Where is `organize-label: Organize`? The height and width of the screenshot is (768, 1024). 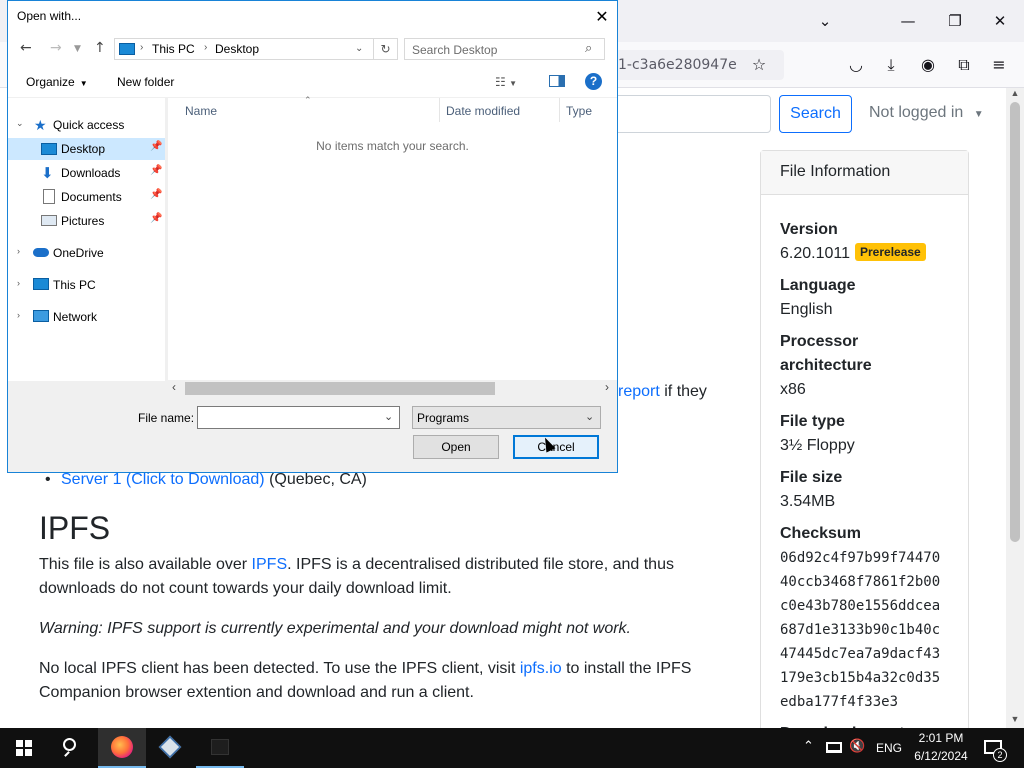
organize-label: Organize is located at coordinates (50, 82).